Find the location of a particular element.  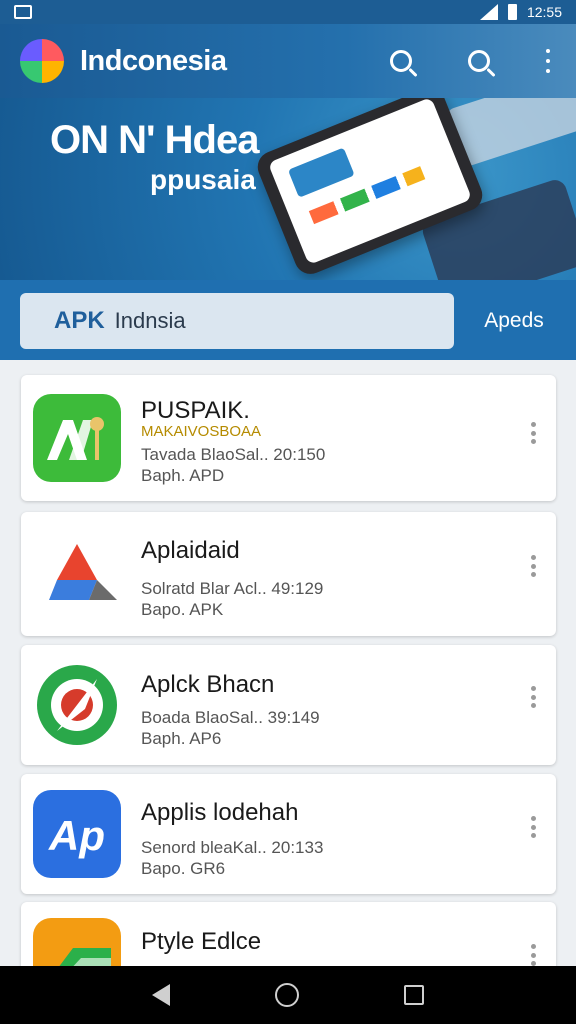

home-icon is located at coordinates (286, 995).